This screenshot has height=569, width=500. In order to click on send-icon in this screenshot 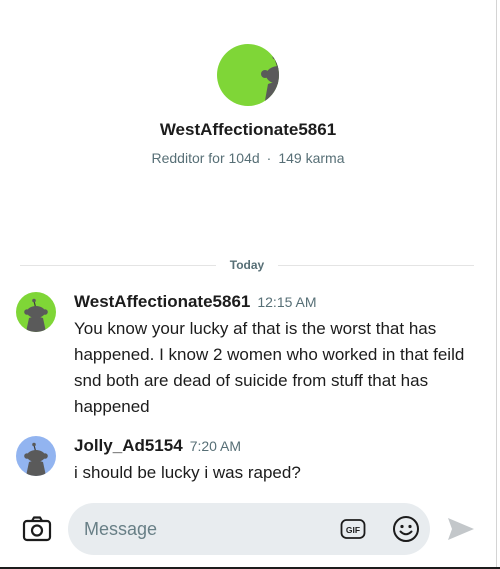, I will do `click(461, 529)`.